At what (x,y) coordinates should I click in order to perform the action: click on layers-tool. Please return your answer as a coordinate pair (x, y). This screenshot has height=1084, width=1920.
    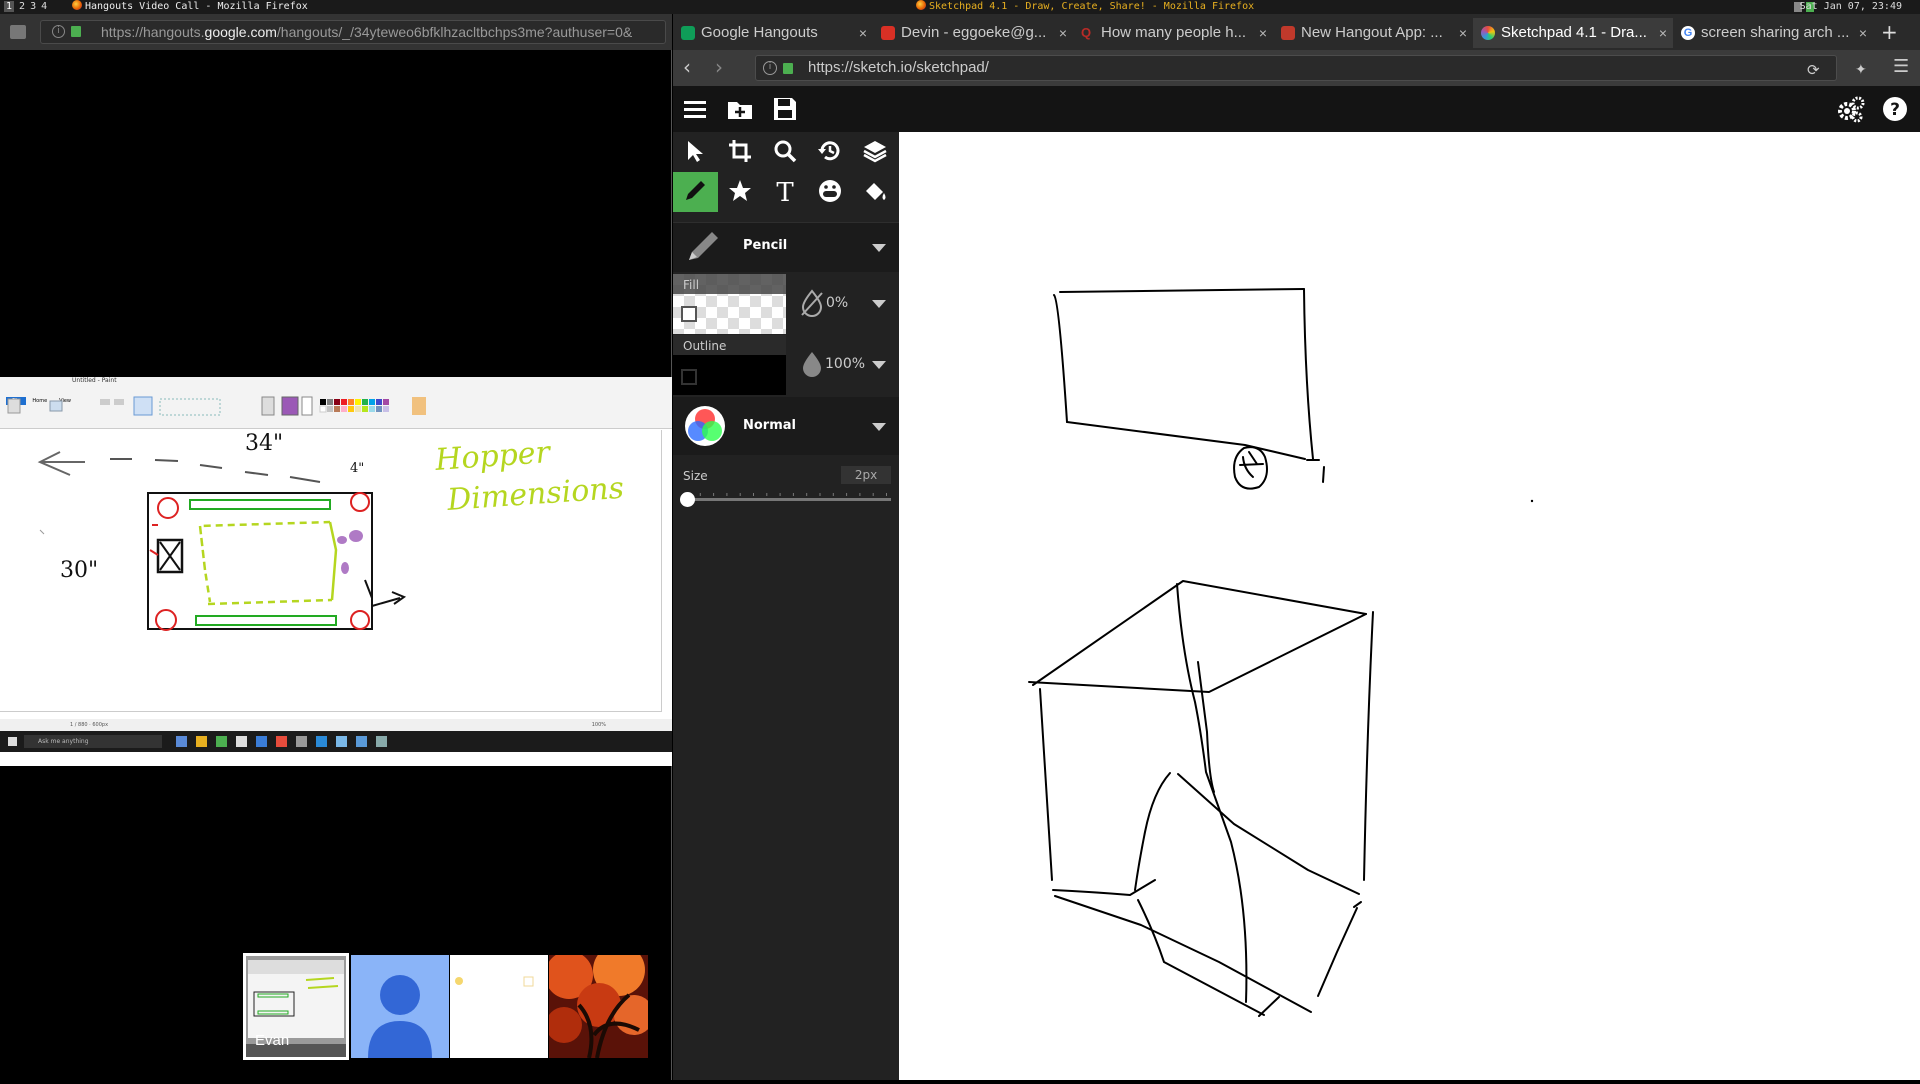
    Looking at the image, I should click on (875, 152).